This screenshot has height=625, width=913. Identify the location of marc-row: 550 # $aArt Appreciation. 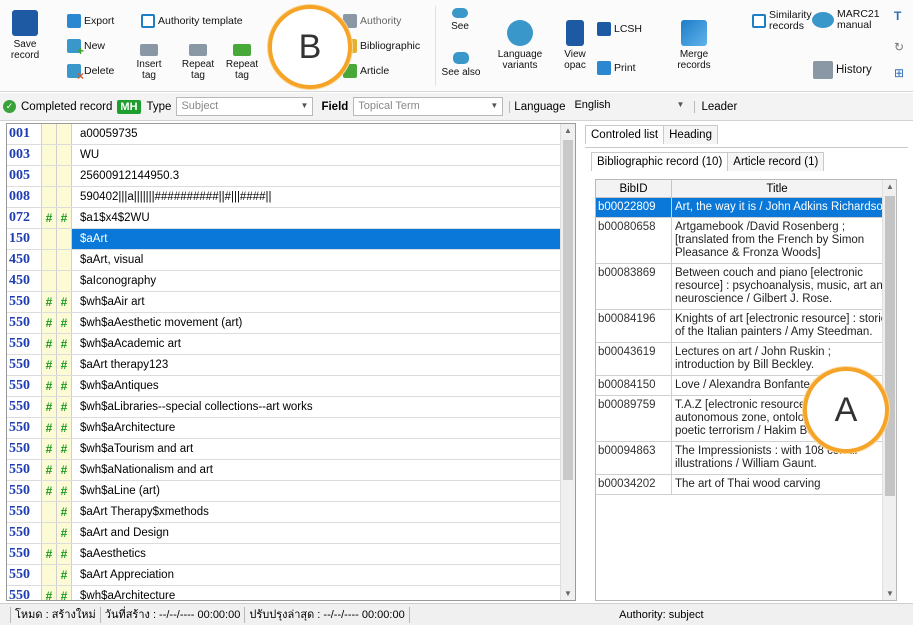
(284, 575).